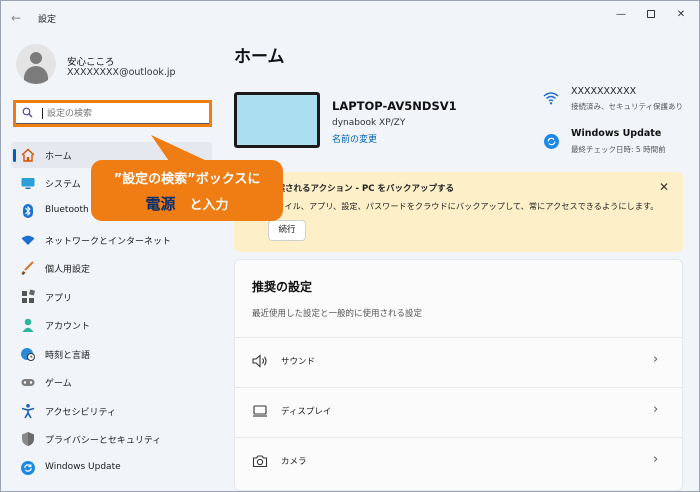 This screenshot has height=492, width=700. I want to click on sidebar-item-network: ネットワークとインターネット, so click(111, 240).